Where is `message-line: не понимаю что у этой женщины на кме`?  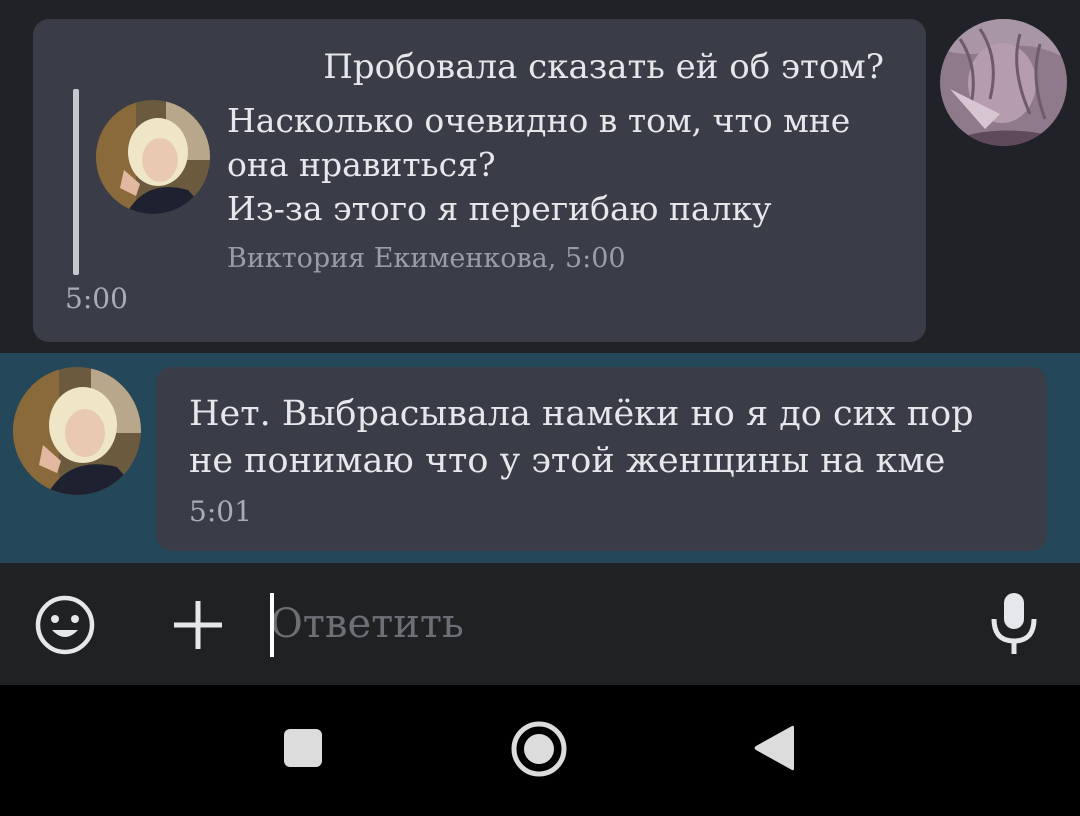 message-line: не понимаю что у этой женщины на кме is located at coordinates (567, 461).